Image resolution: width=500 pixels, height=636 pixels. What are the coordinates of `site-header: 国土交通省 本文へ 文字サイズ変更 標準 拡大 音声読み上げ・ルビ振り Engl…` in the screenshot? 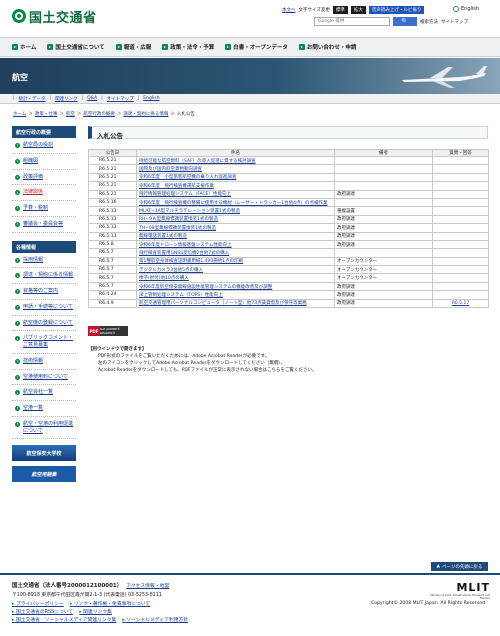 It's located at (250, 18).